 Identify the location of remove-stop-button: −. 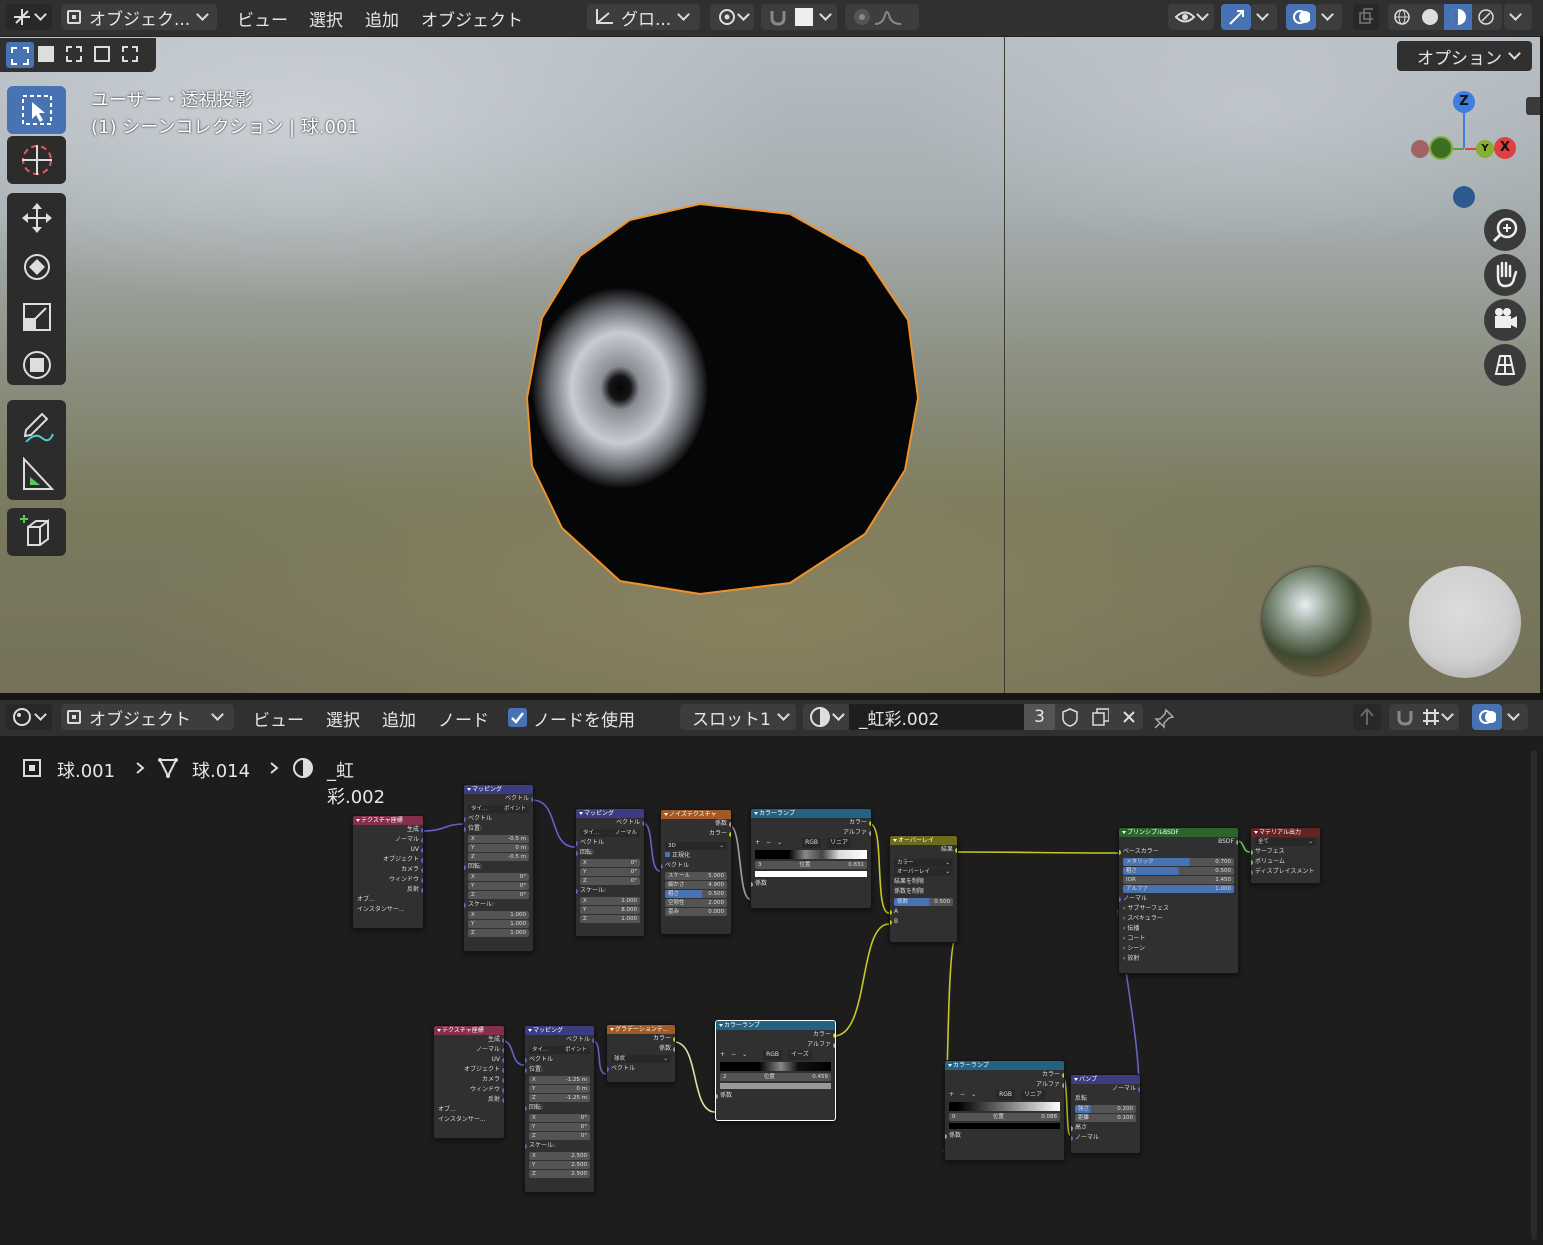
(768, 843).